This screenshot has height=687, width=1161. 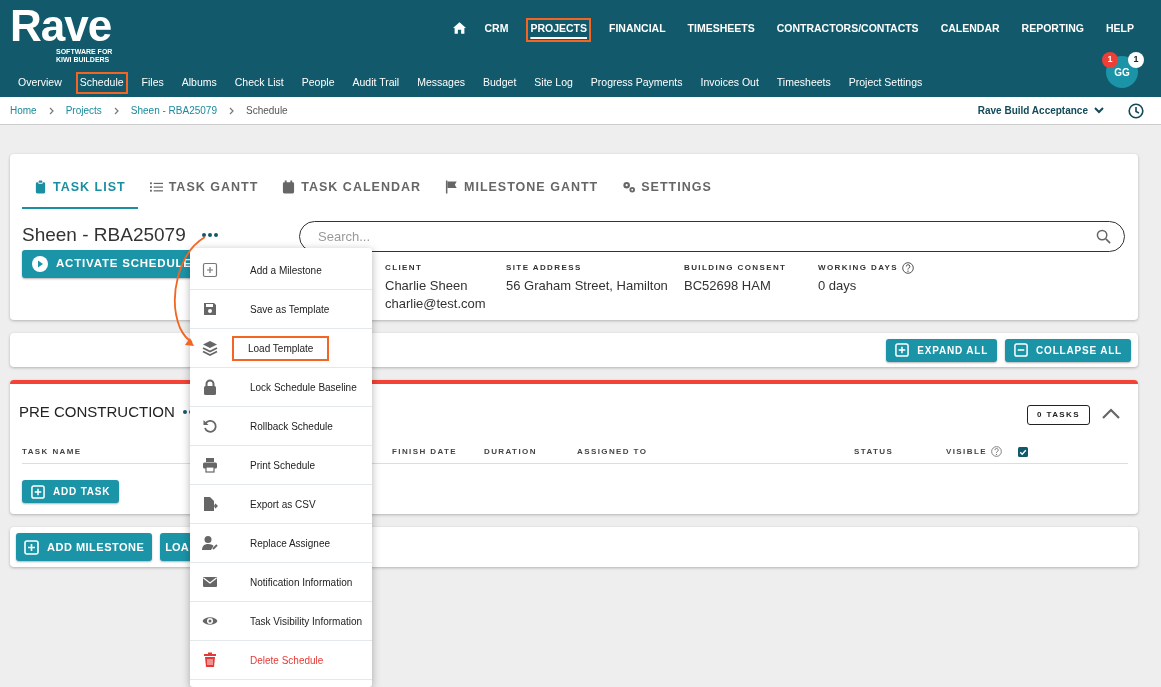 What do you see at coordinates (496, 30) in the screenshot?
I see `nav-link: CRM` at bounding box center [496, 30].